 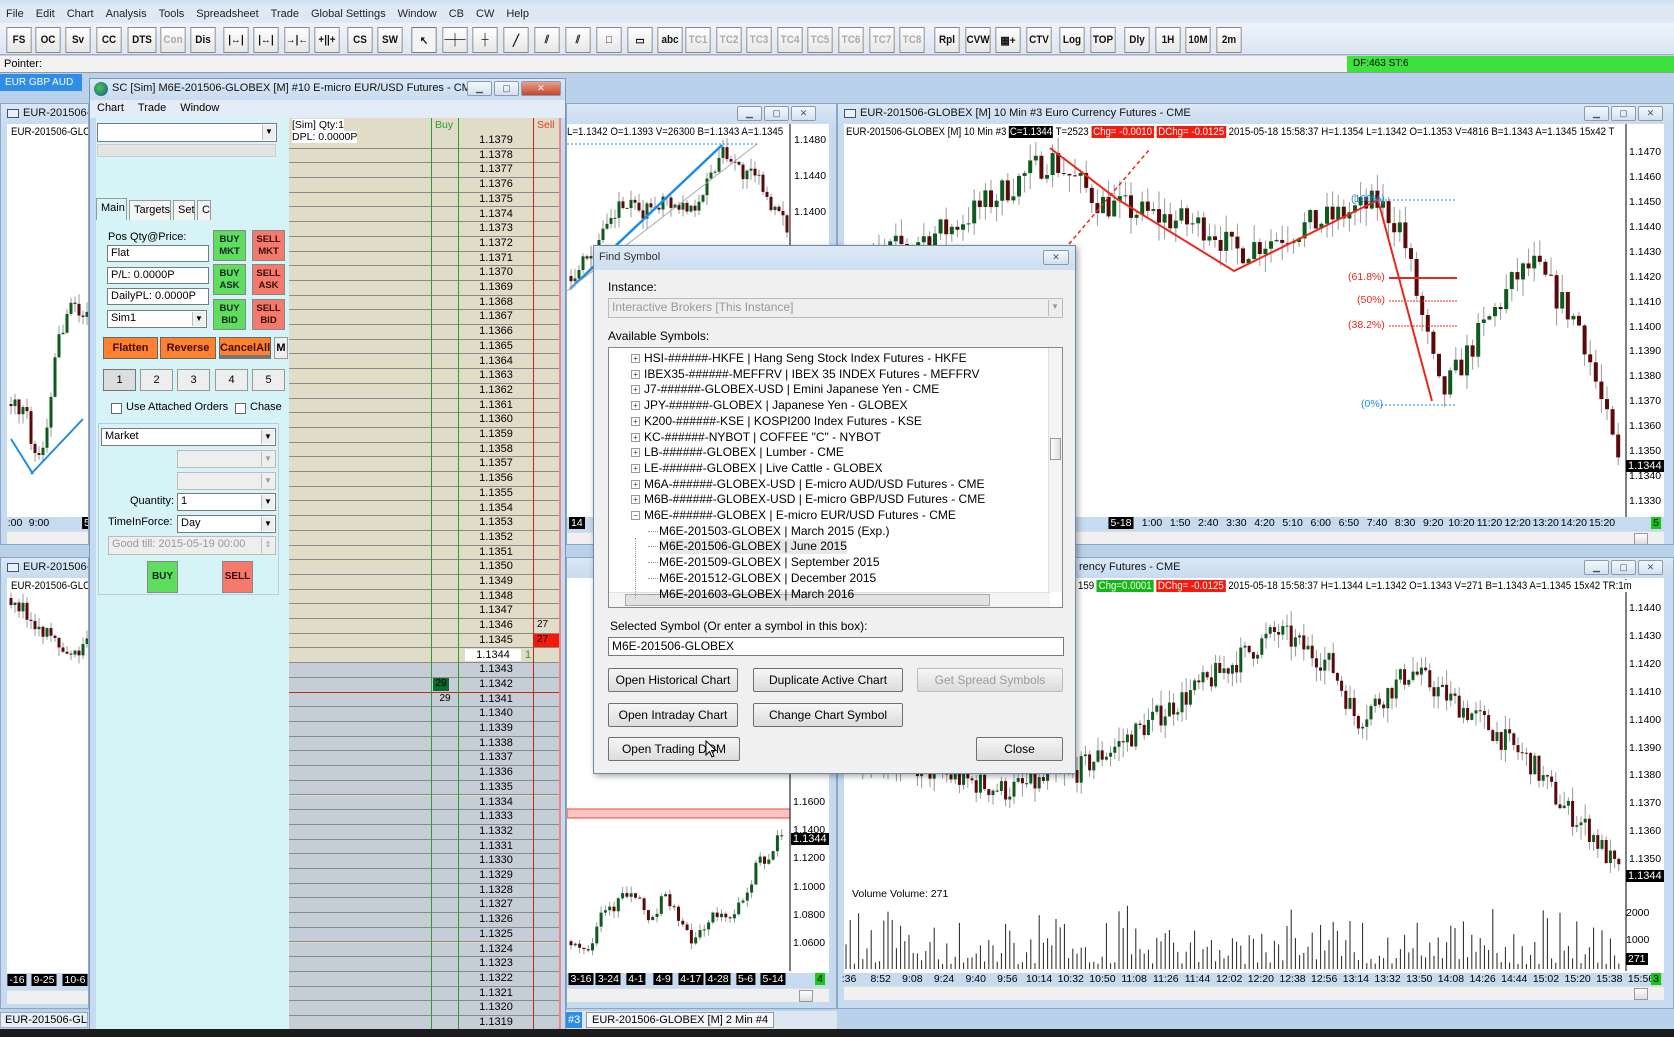 What do you see at coordinates (674, 749) in the screenshot?
I see `open-trading-dom-button: Open Trading DOM` at bounding box center [674, 749].